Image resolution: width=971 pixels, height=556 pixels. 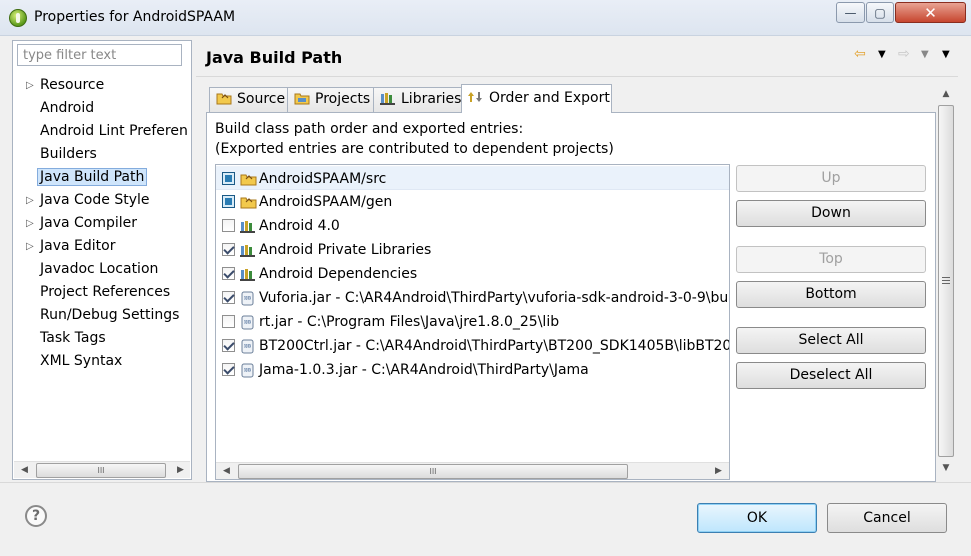 I want to click on sidebar-item: Project References, so click(x=102, y=292).